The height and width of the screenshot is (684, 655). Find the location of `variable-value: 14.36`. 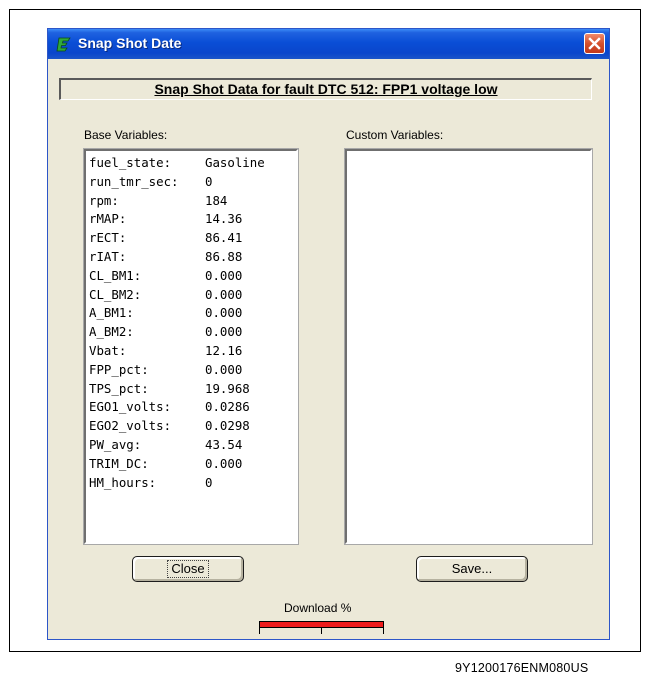

variable-value: 14.36 is located at coordinates (224, 219).